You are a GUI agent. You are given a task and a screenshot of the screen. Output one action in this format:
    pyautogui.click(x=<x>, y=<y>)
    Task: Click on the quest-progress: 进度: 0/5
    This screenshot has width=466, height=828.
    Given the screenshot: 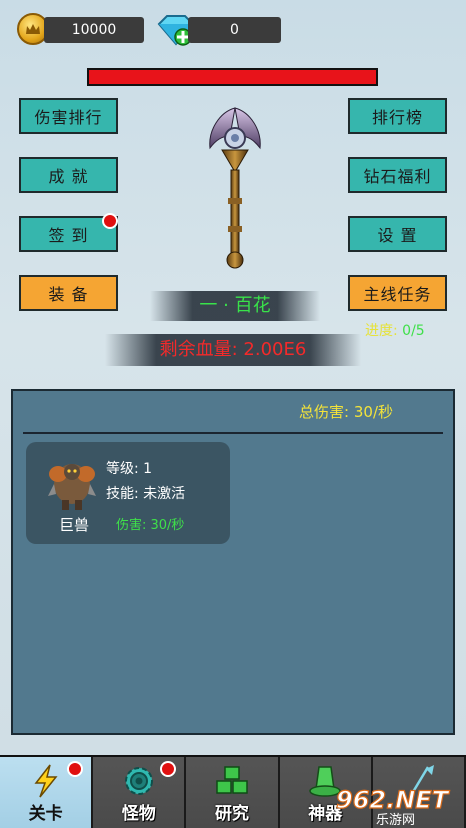 What is the action you would take?
    pyautogui.click(x=395, y=330)
    